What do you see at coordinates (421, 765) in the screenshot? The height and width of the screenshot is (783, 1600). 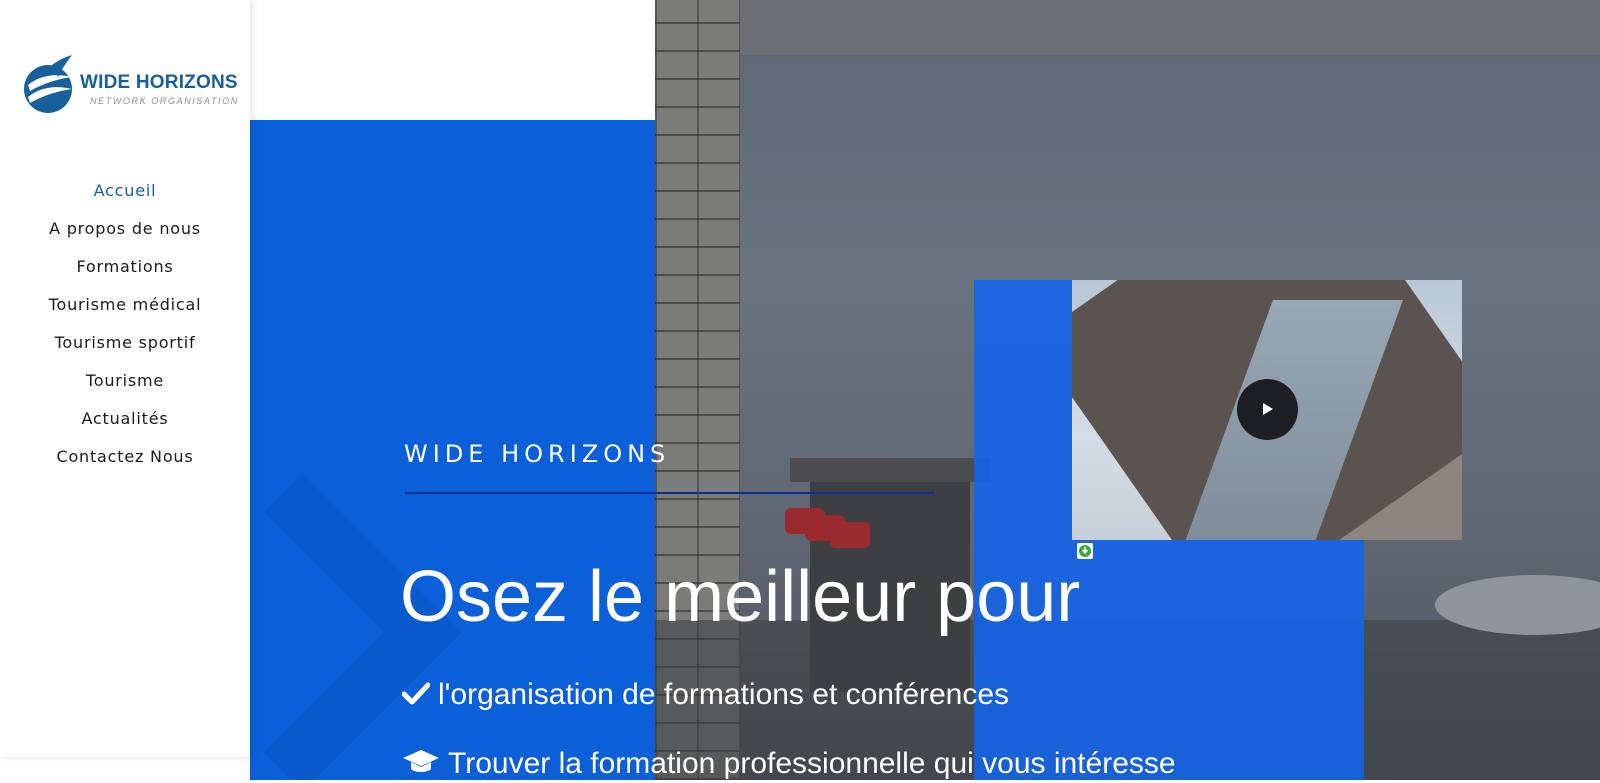 I see `graduation-cap-icon` at bounding box center [421, 765].